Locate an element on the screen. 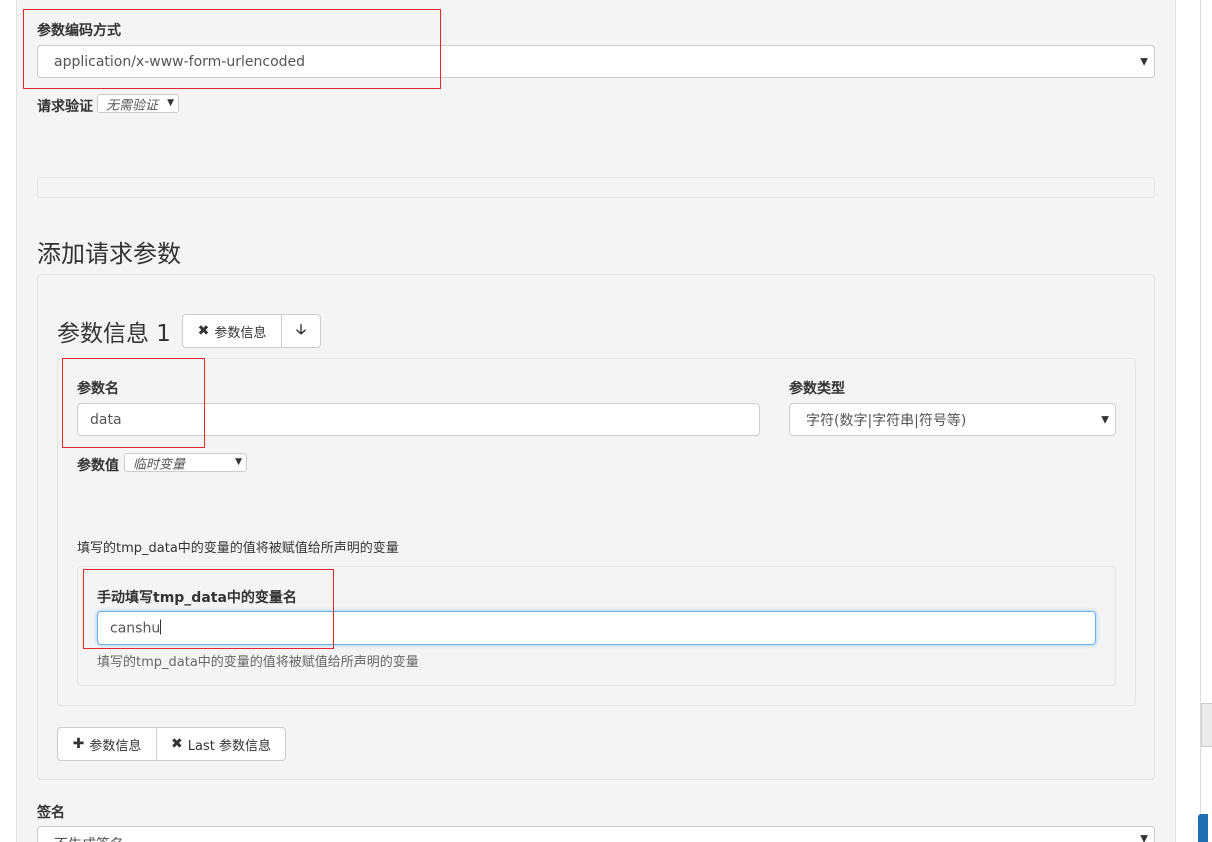  param-type-value: 字符(数字|字符串|符号等) is located at coordinates (886, 420).